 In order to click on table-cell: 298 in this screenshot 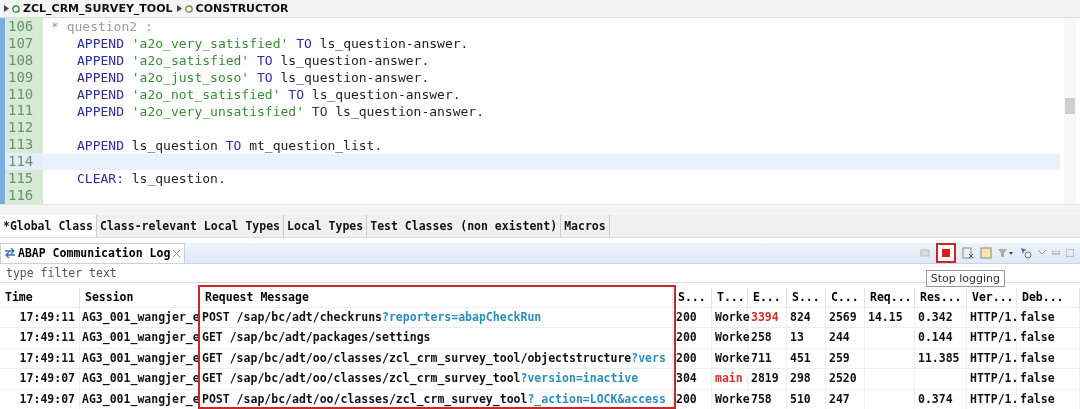, I will do `click(806, 378)`.